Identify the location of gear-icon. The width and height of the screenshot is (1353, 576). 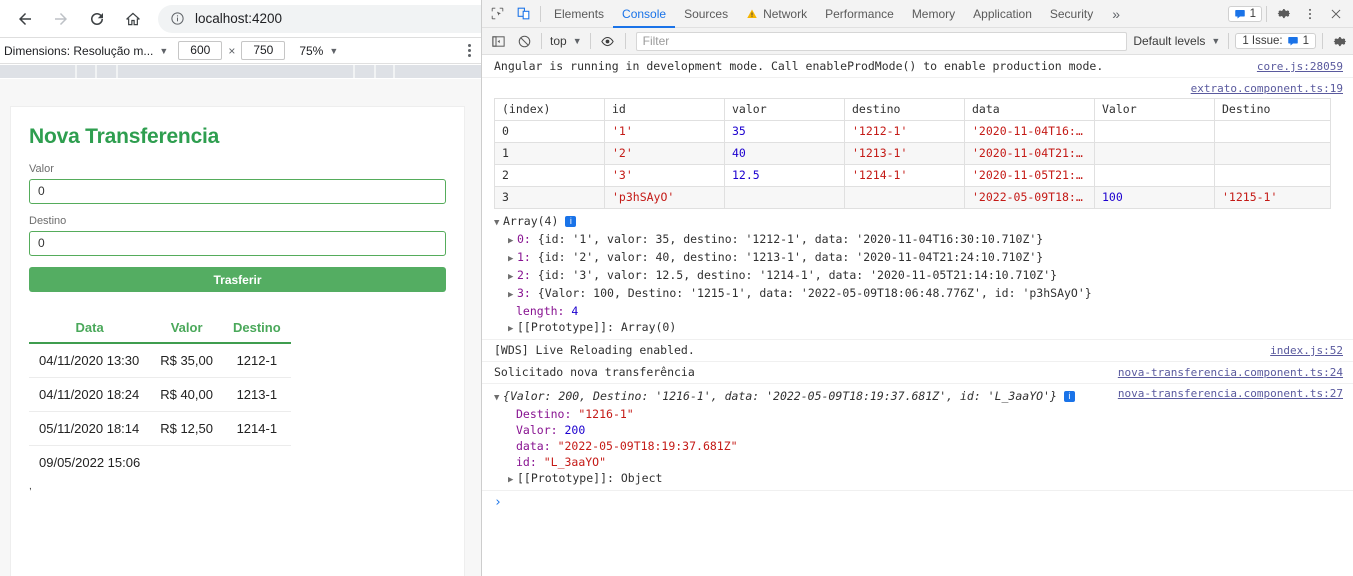
(1284, 14).